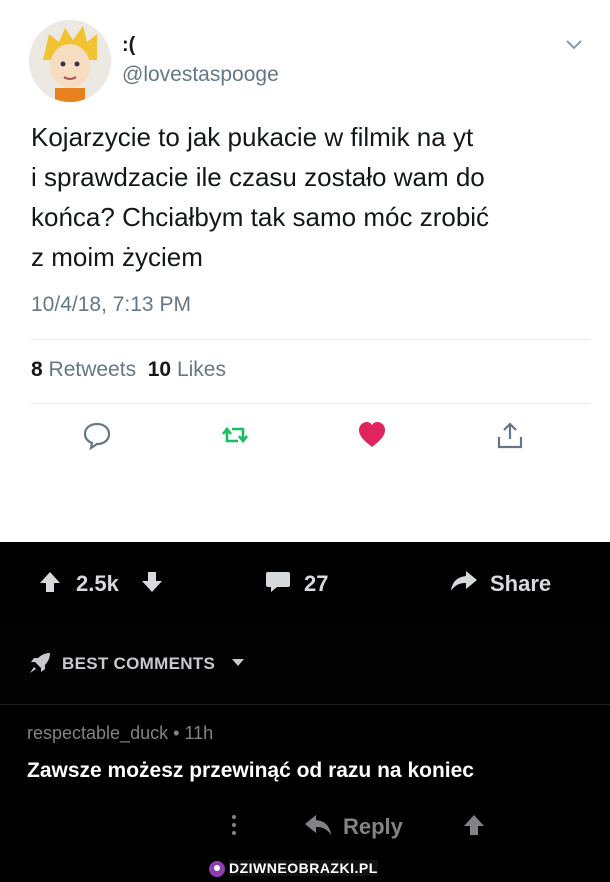  Describe the element at coordinates (159, 369) in the screenshot. I see `likes-count: 10` at that location.